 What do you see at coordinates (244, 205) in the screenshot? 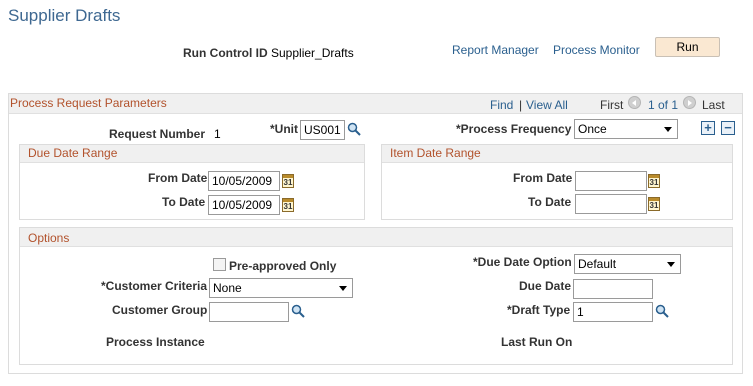
I see `due-to-date-input: 10/05/2009` at bounding box center [244, 205].